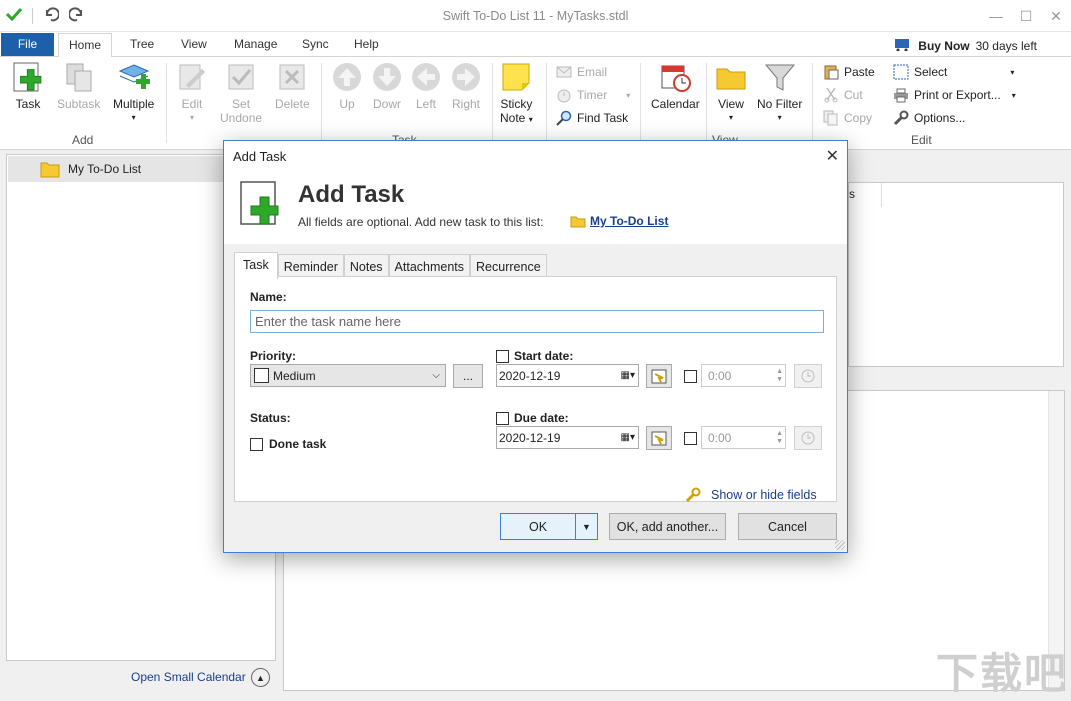 The image size is (1071, 701). I want to click on sticky-note-button: Sticky Note ▾, so click(516, 94).